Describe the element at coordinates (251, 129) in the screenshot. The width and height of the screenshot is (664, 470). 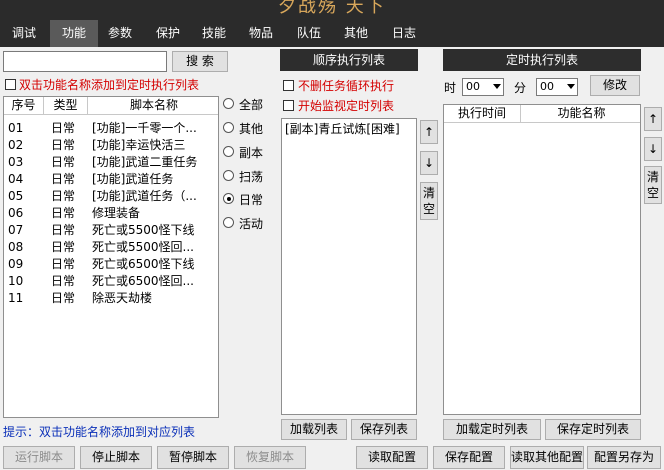
I see `filter-label-other: 其他` at that location.